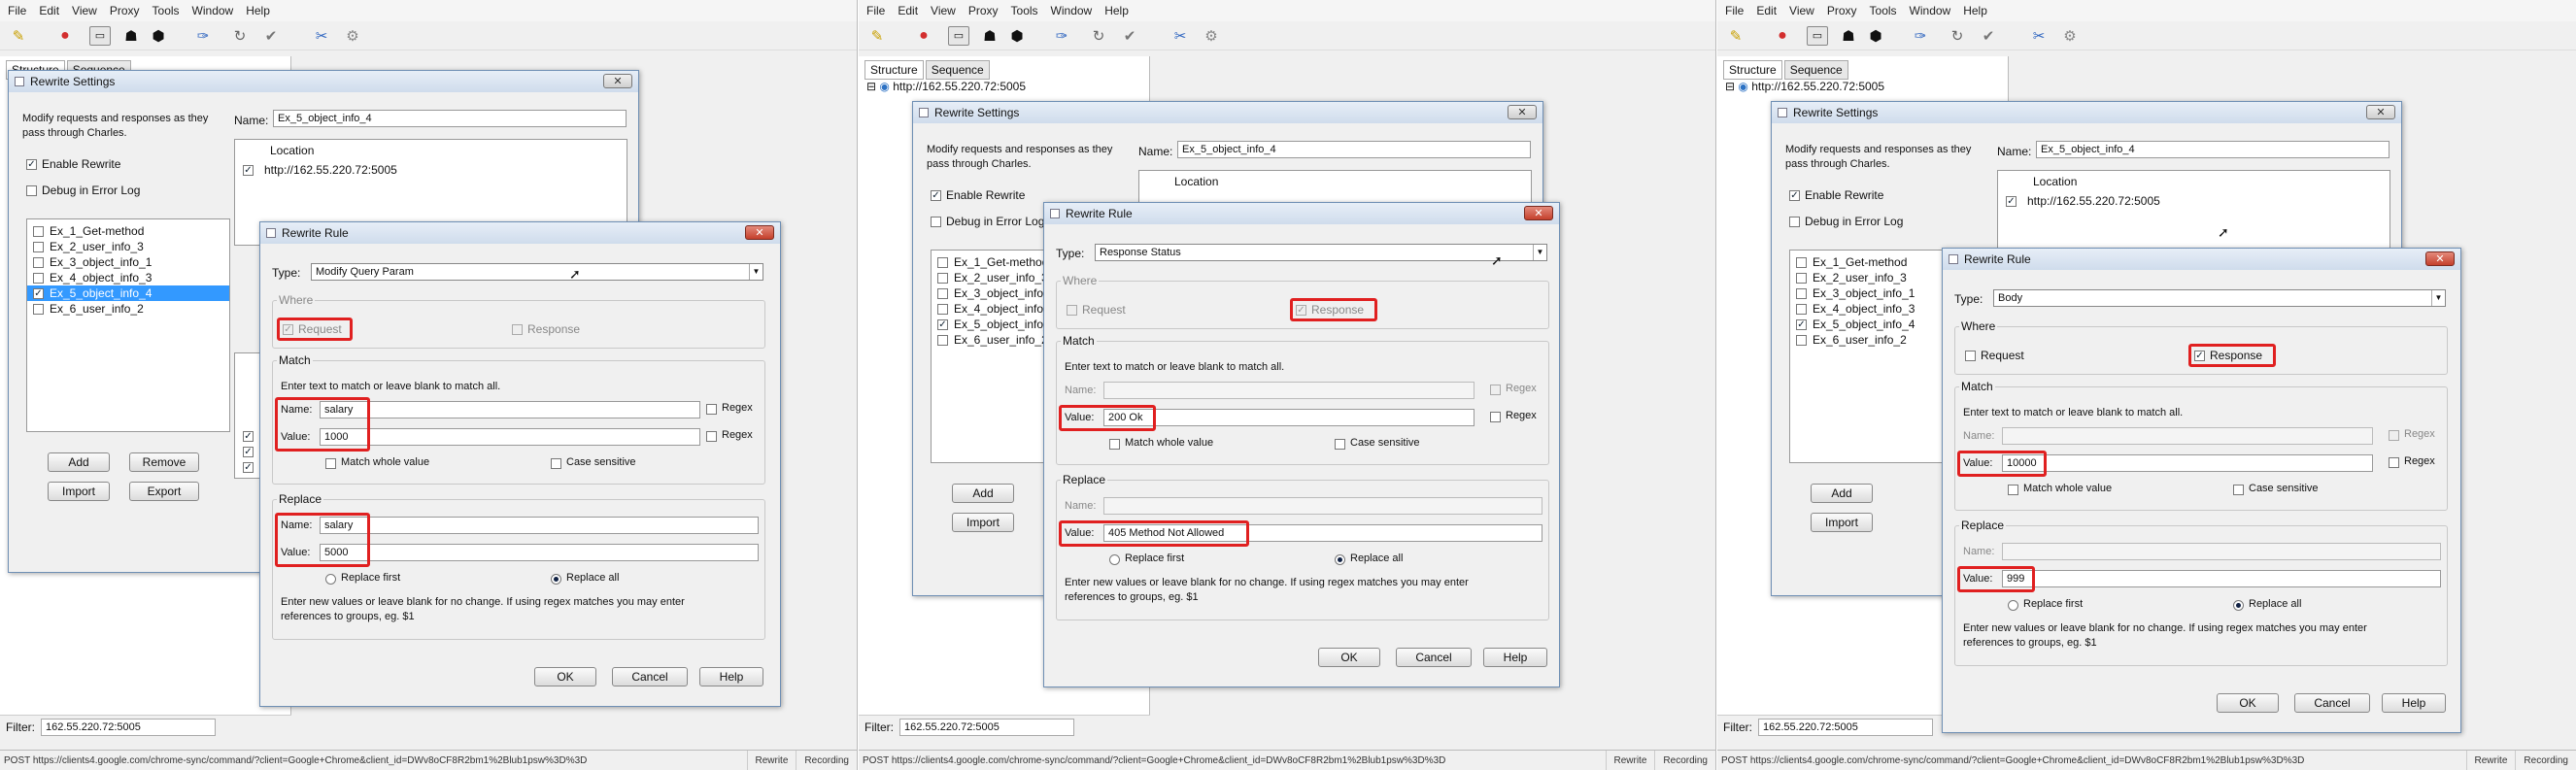 The image size is (2576, 770). I want to click on request-checkbox, so click(1072, 310).